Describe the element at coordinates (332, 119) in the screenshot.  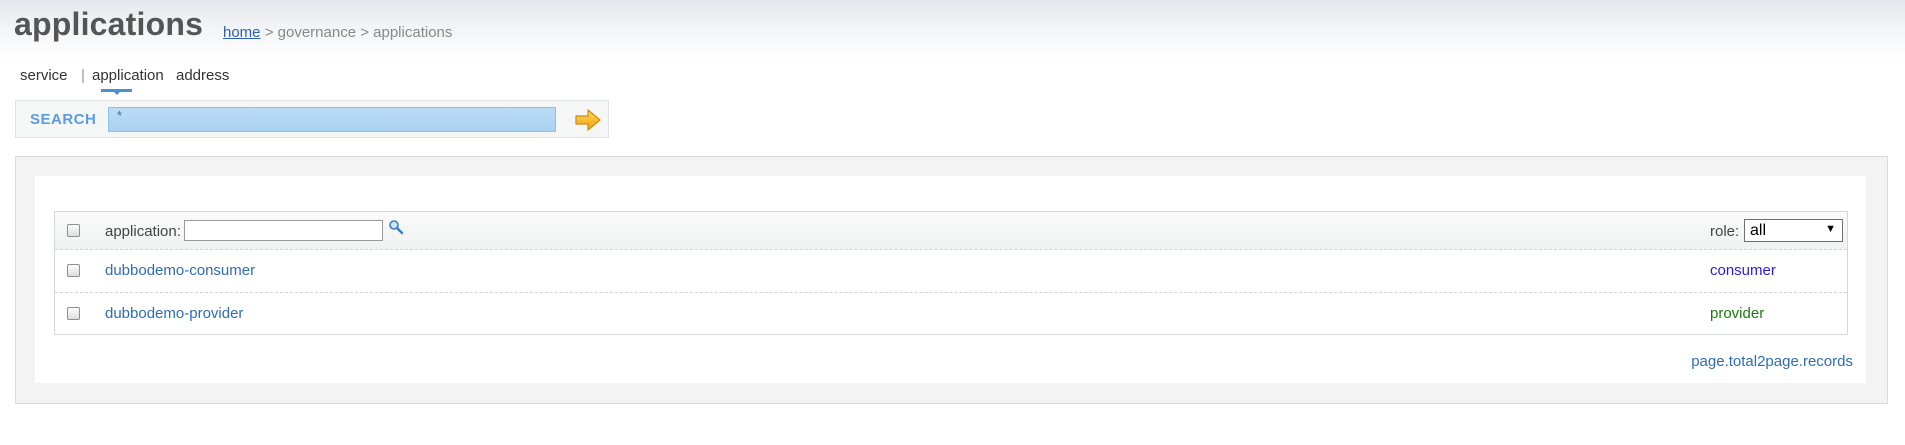
I see `search-input` at that location.